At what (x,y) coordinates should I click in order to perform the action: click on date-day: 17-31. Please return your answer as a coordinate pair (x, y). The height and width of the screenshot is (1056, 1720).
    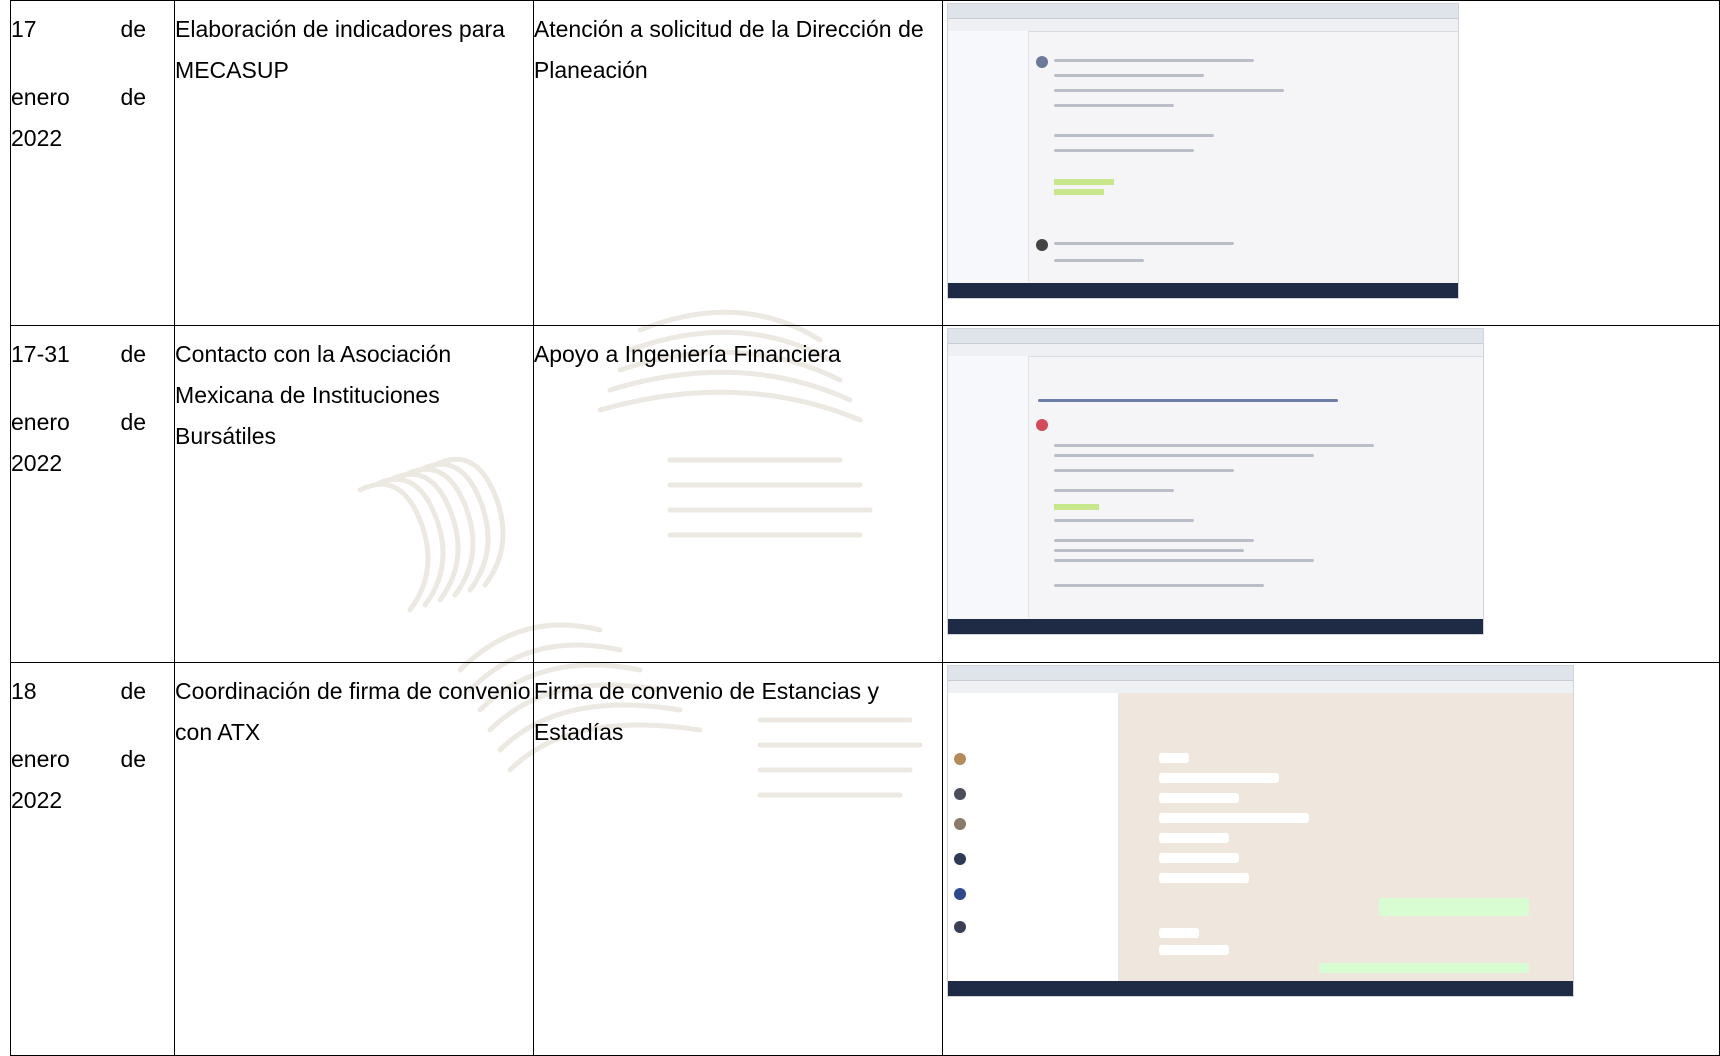
    Looking at the image, I should click on (40, 354).